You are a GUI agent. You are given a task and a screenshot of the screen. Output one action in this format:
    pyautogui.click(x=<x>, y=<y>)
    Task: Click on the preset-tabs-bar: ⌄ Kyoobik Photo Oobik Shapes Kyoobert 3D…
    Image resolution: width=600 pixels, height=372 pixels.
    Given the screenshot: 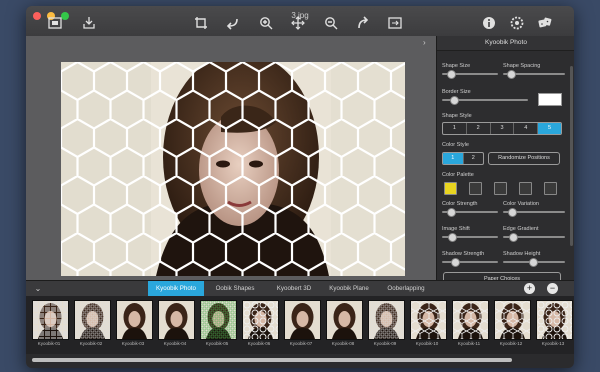 What is the action you would take?
    pyautogui.click(x=300, y=288)
    